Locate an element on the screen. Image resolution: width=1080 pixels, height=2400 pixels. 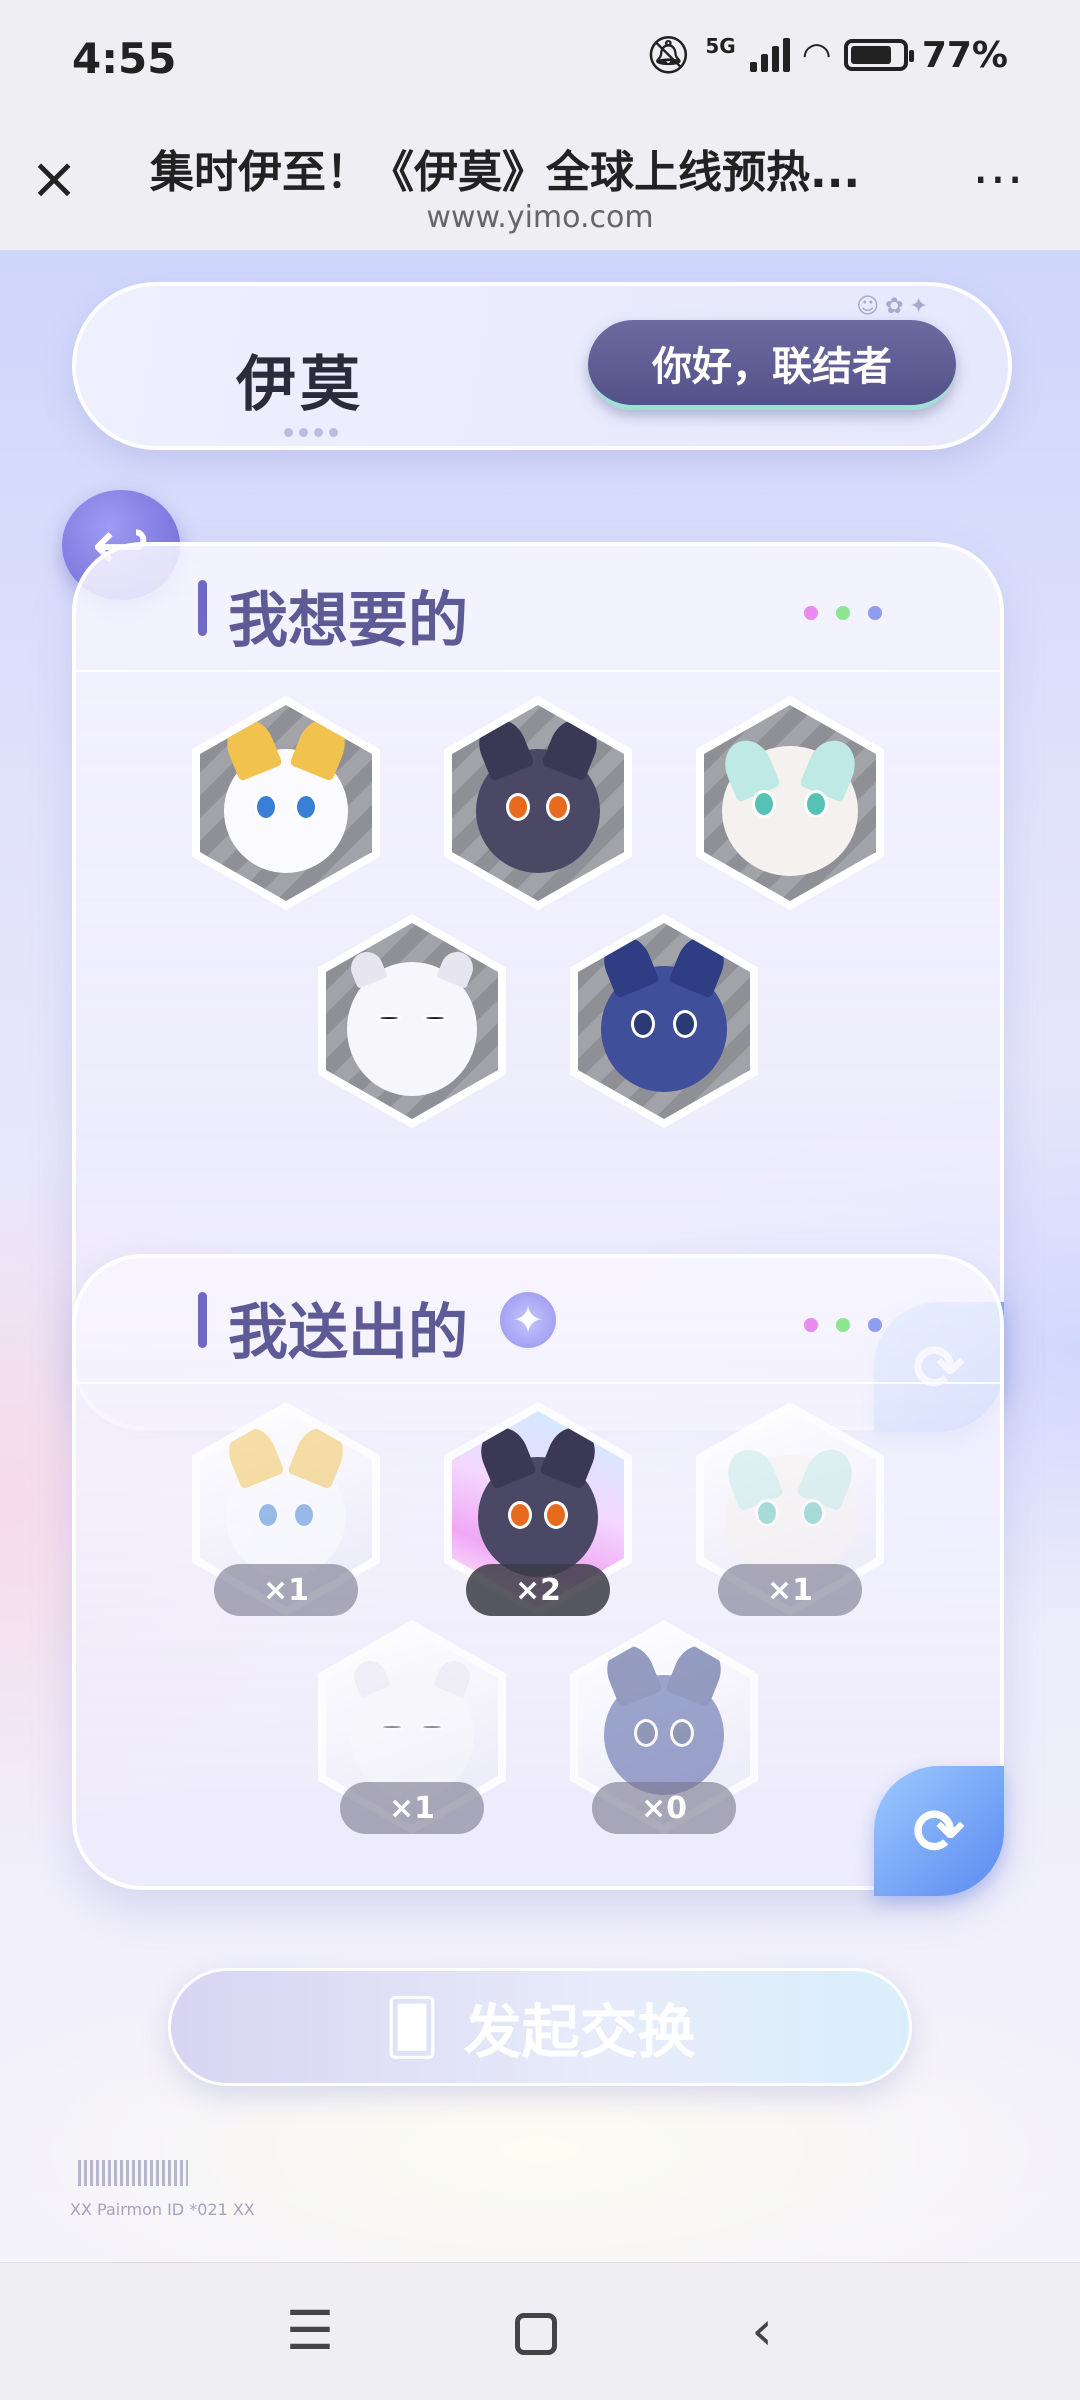
want-card-header: 我想要的 is located at coordinates (538, 609).